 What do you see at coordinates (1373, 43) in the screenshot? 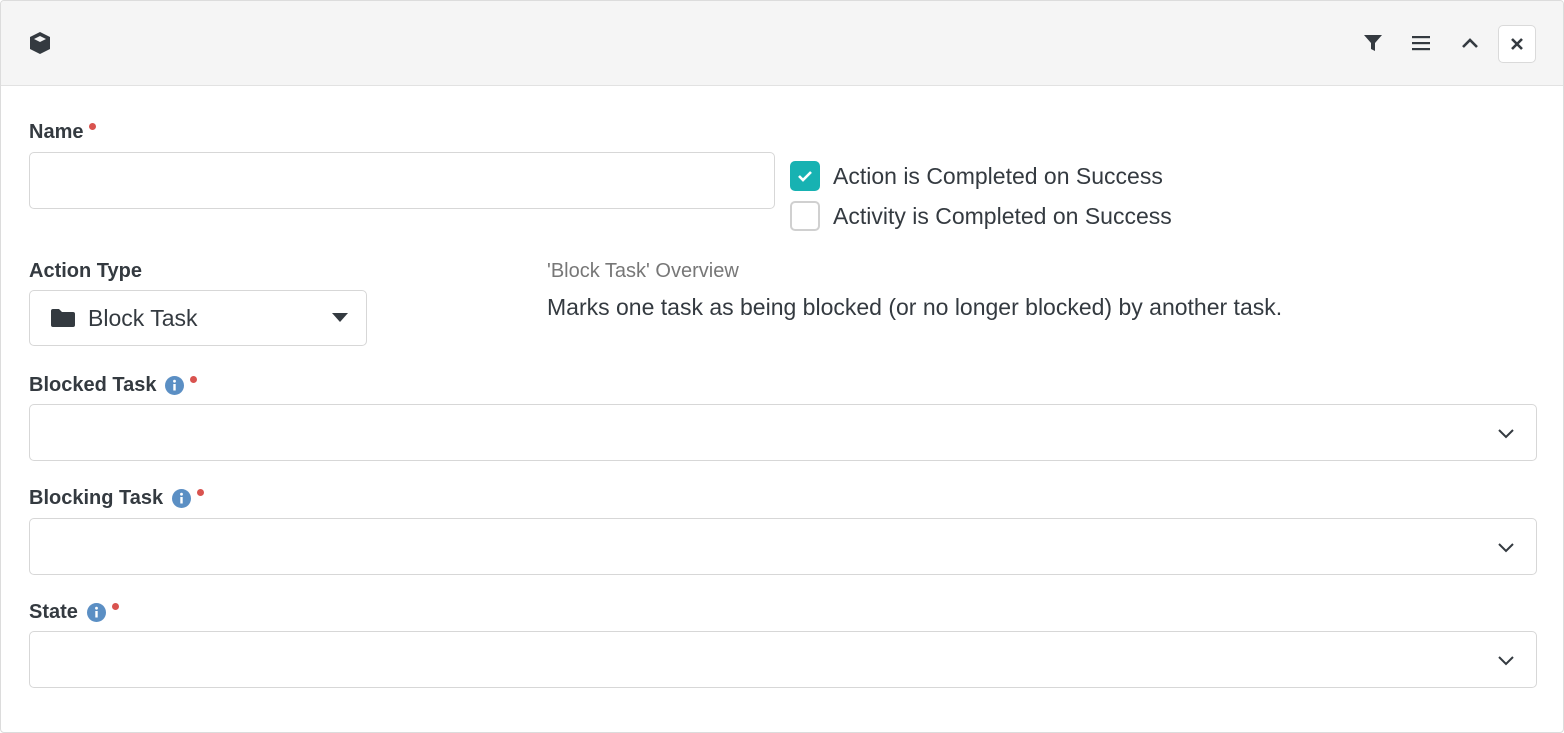
I see `filter-icon` at bounding box center [1373, 43].